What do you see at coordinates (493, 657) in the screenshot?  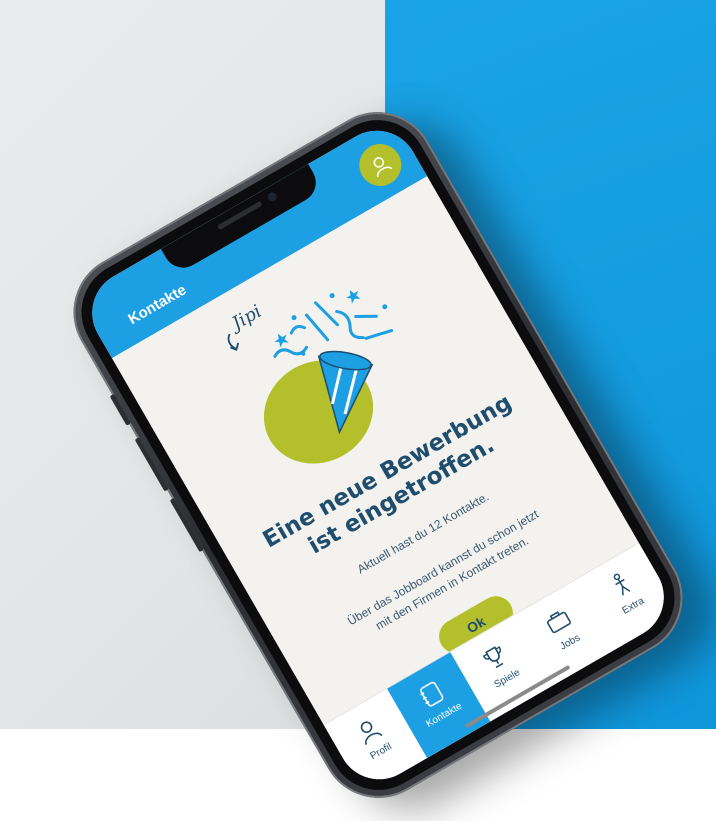 I see `trophy-icon` at bounding box center [493, 657].